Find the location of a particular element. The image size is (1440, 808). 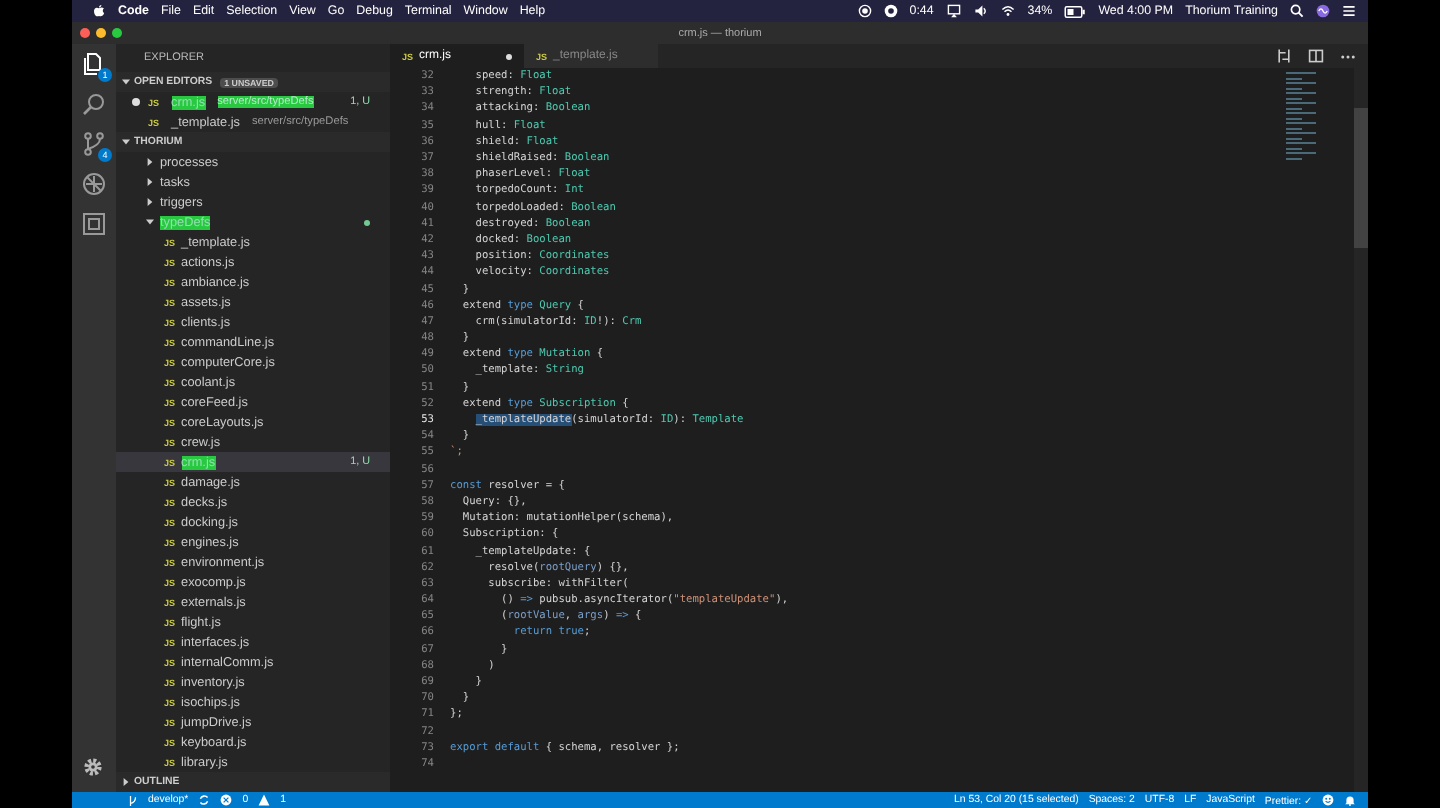

apple-logo-icon is located at coordinates (99, 11).